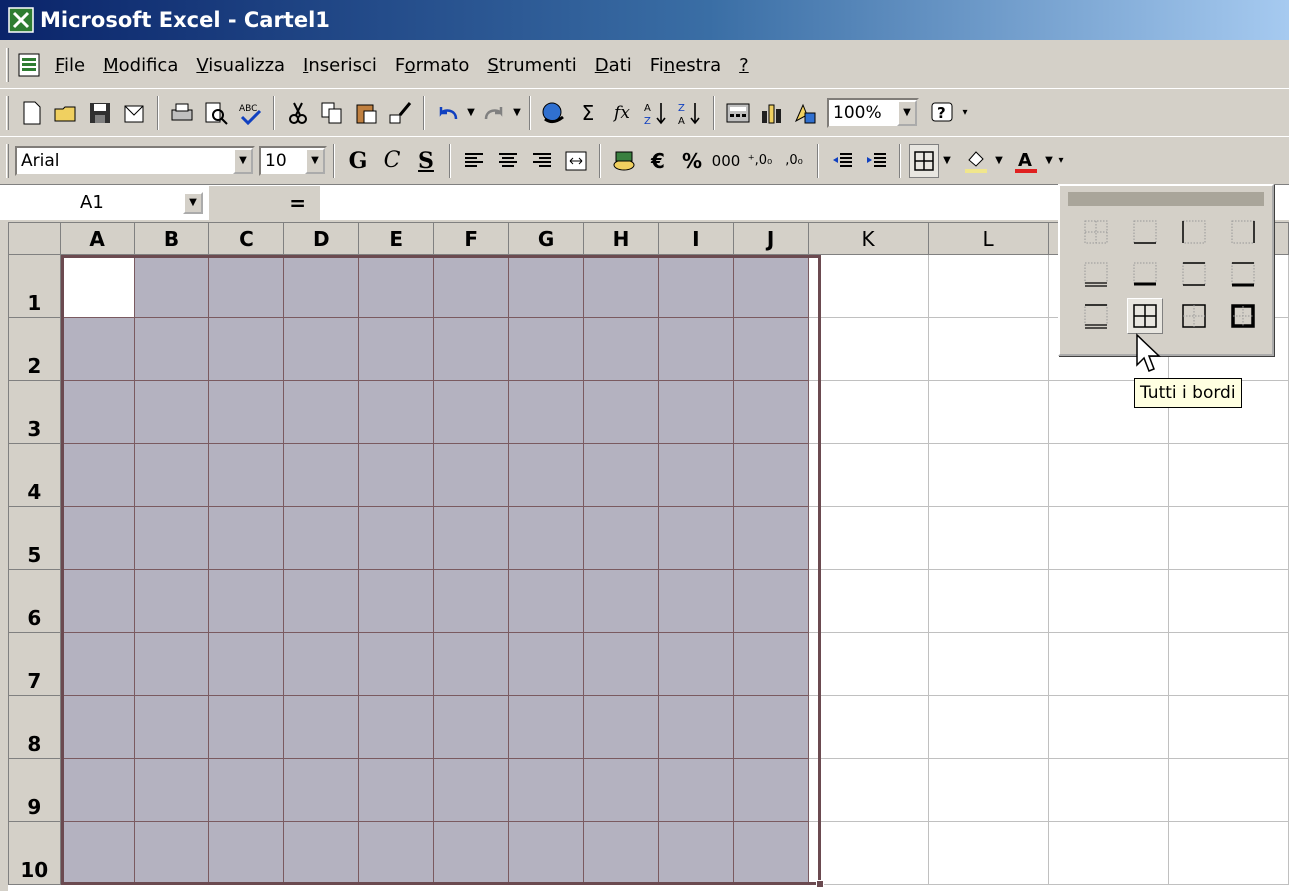 This screenshot has width=1289, height=891. Describe the element at coordinates (1194, 274) in the screenshot. I see `top-bottom-border-icon` at that location.